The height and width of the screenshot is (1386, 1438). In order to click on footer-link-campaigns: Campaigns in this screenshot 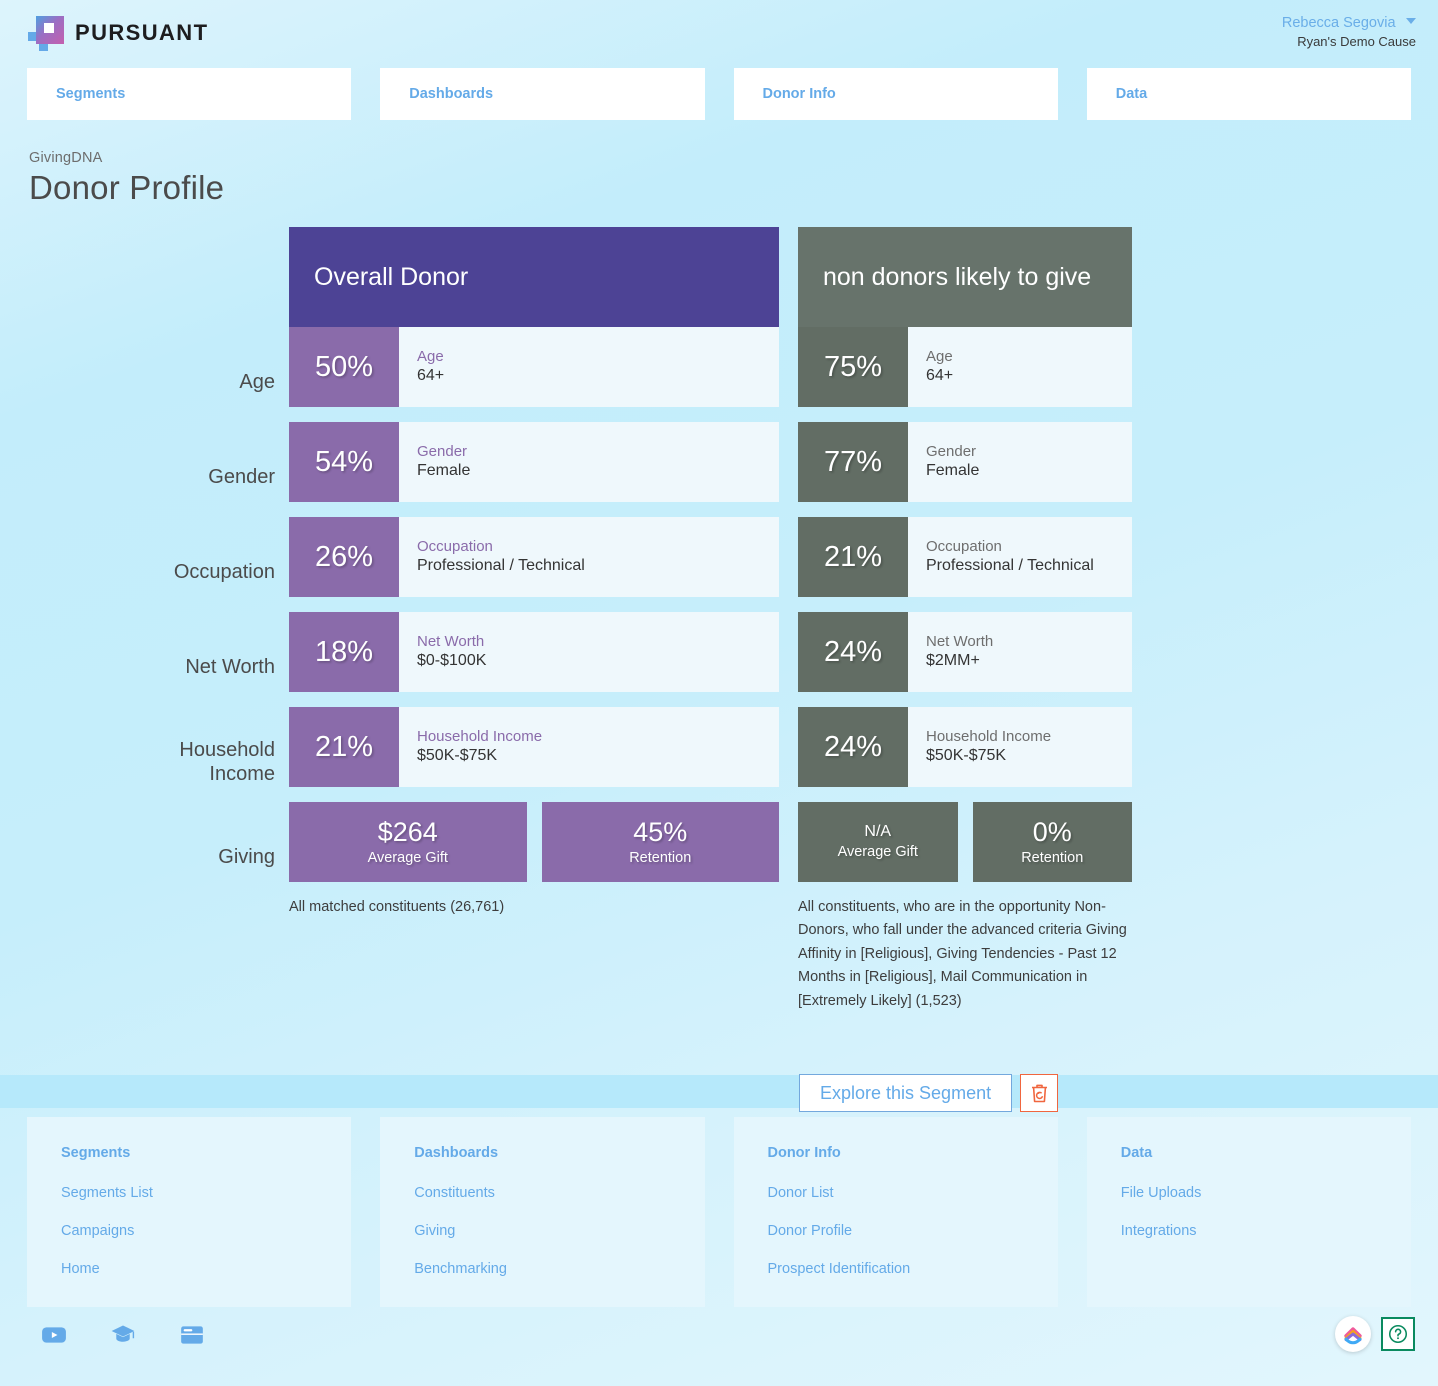, I will do `click(206, 1231)`.